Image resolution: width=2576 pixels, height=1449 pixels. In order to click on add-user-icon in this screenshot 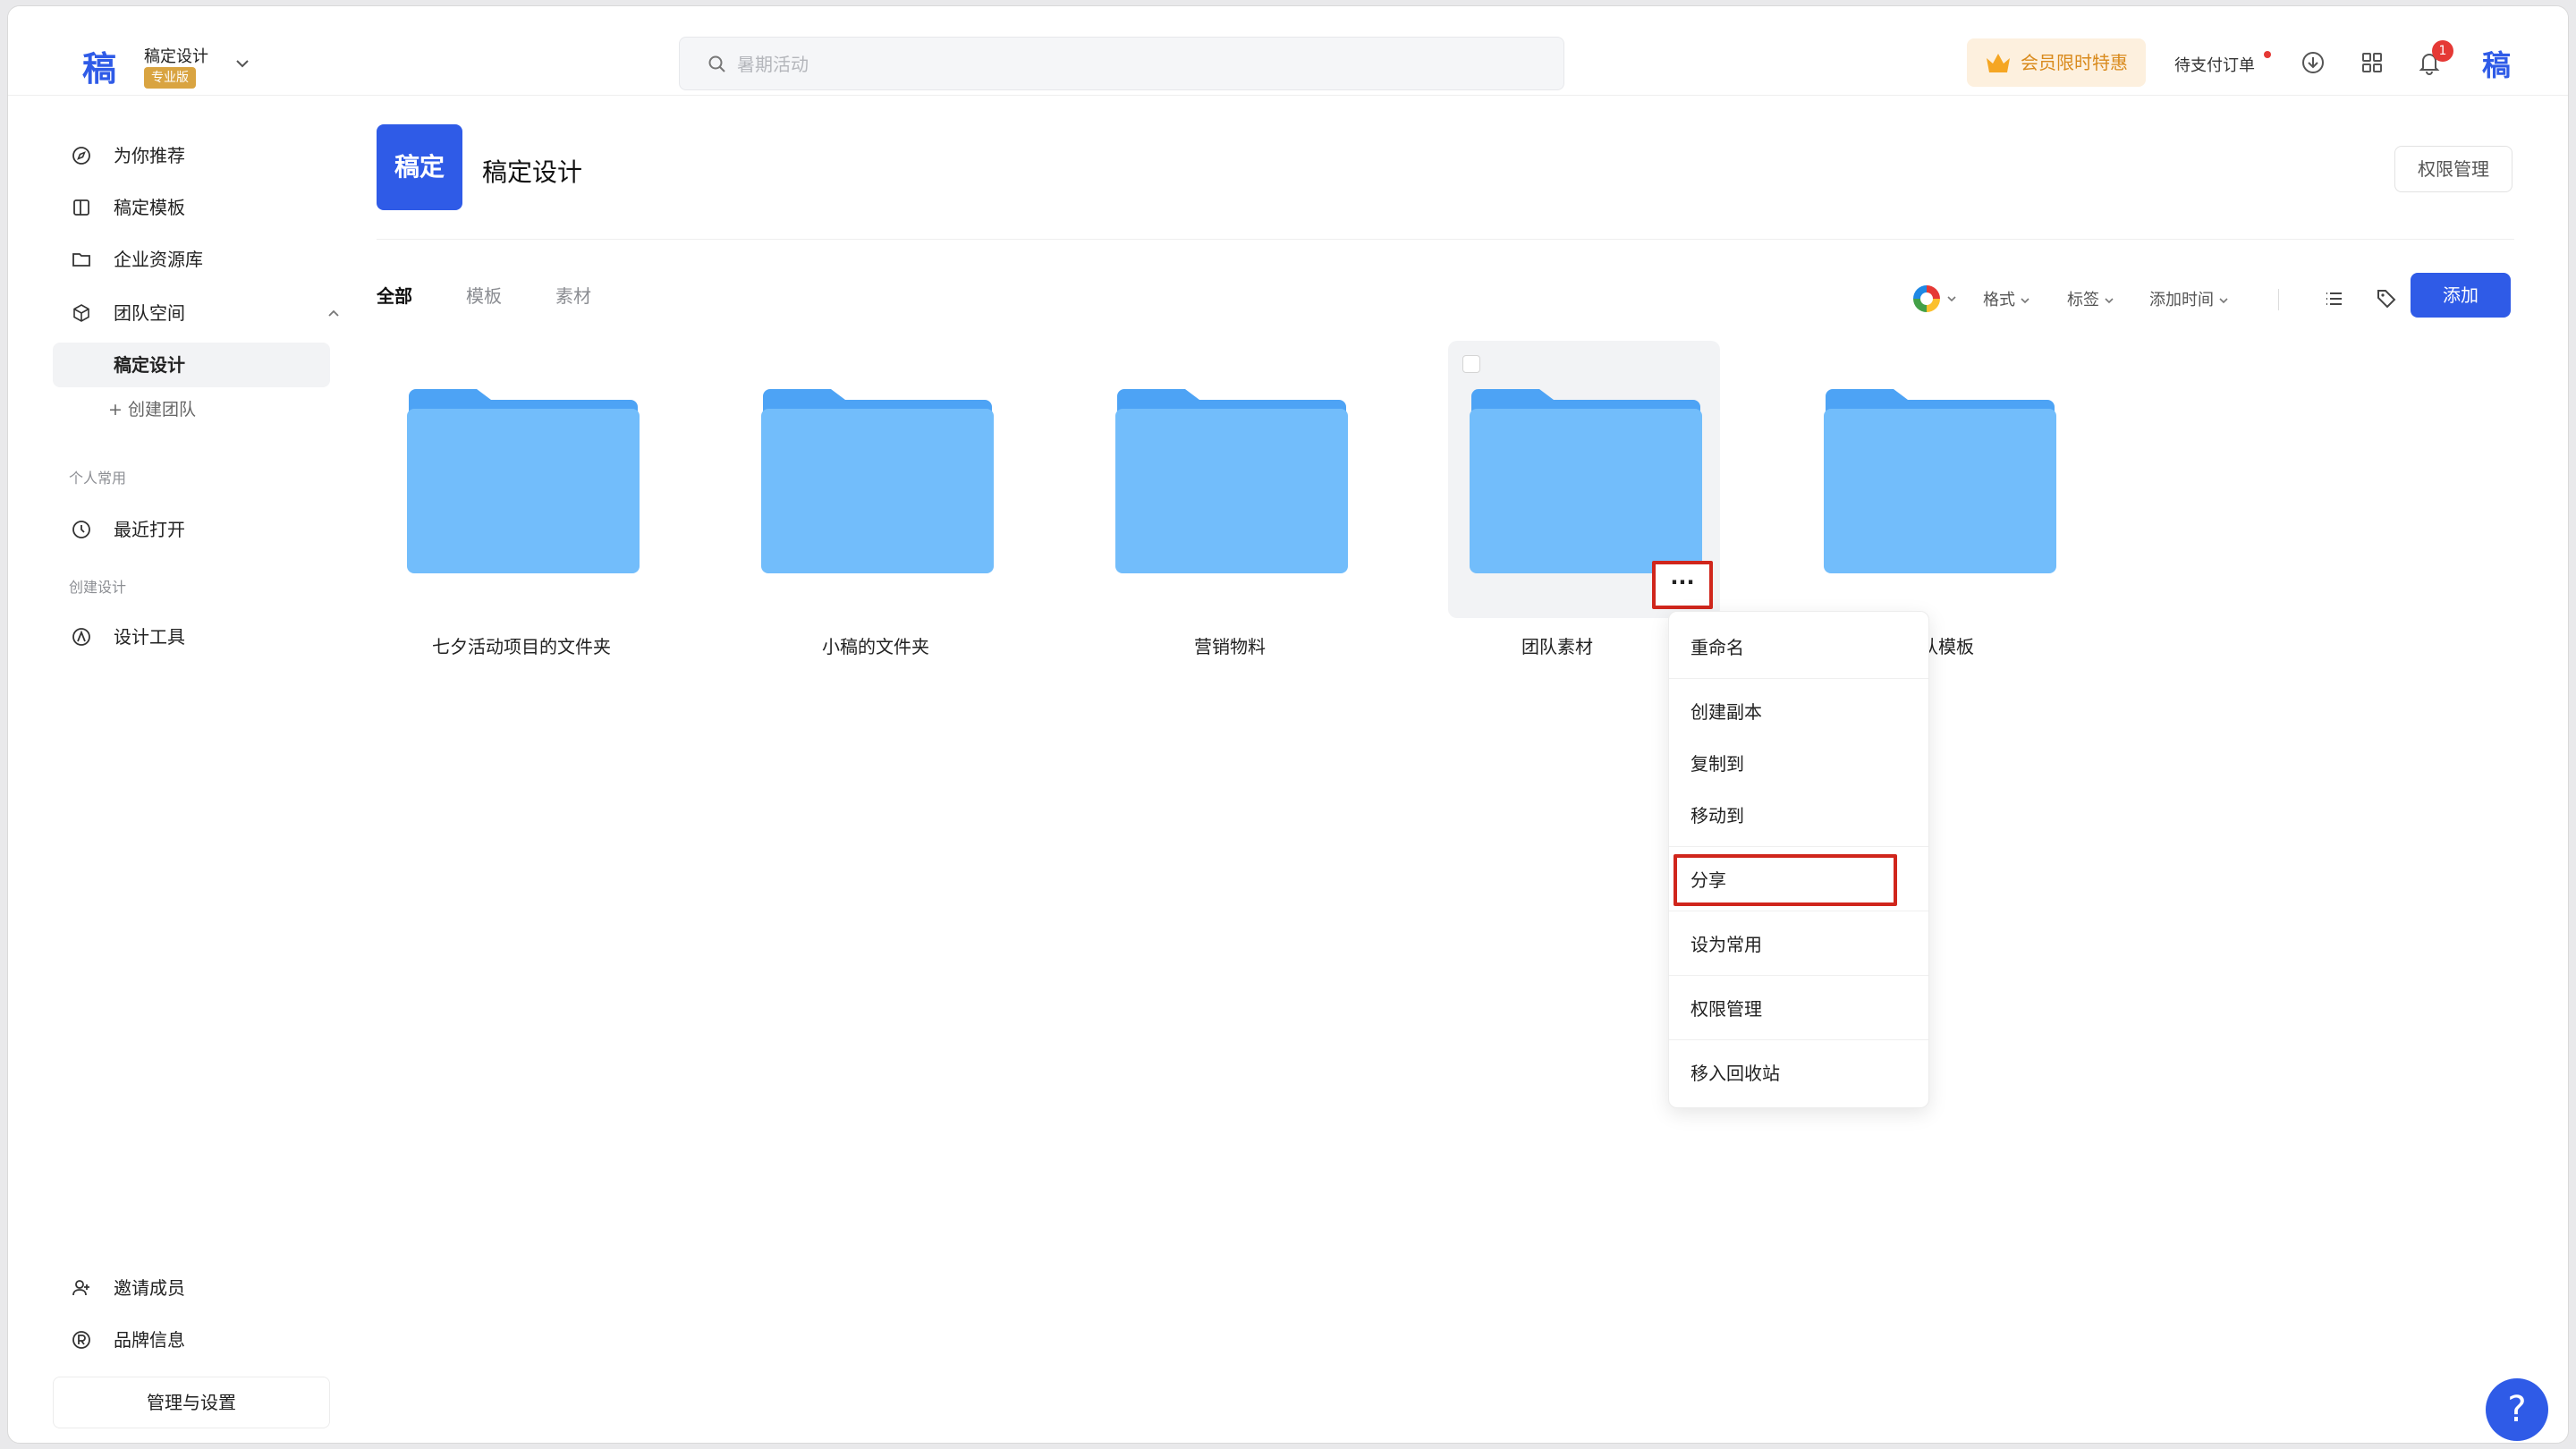, I will do `click(80, 1288)`.